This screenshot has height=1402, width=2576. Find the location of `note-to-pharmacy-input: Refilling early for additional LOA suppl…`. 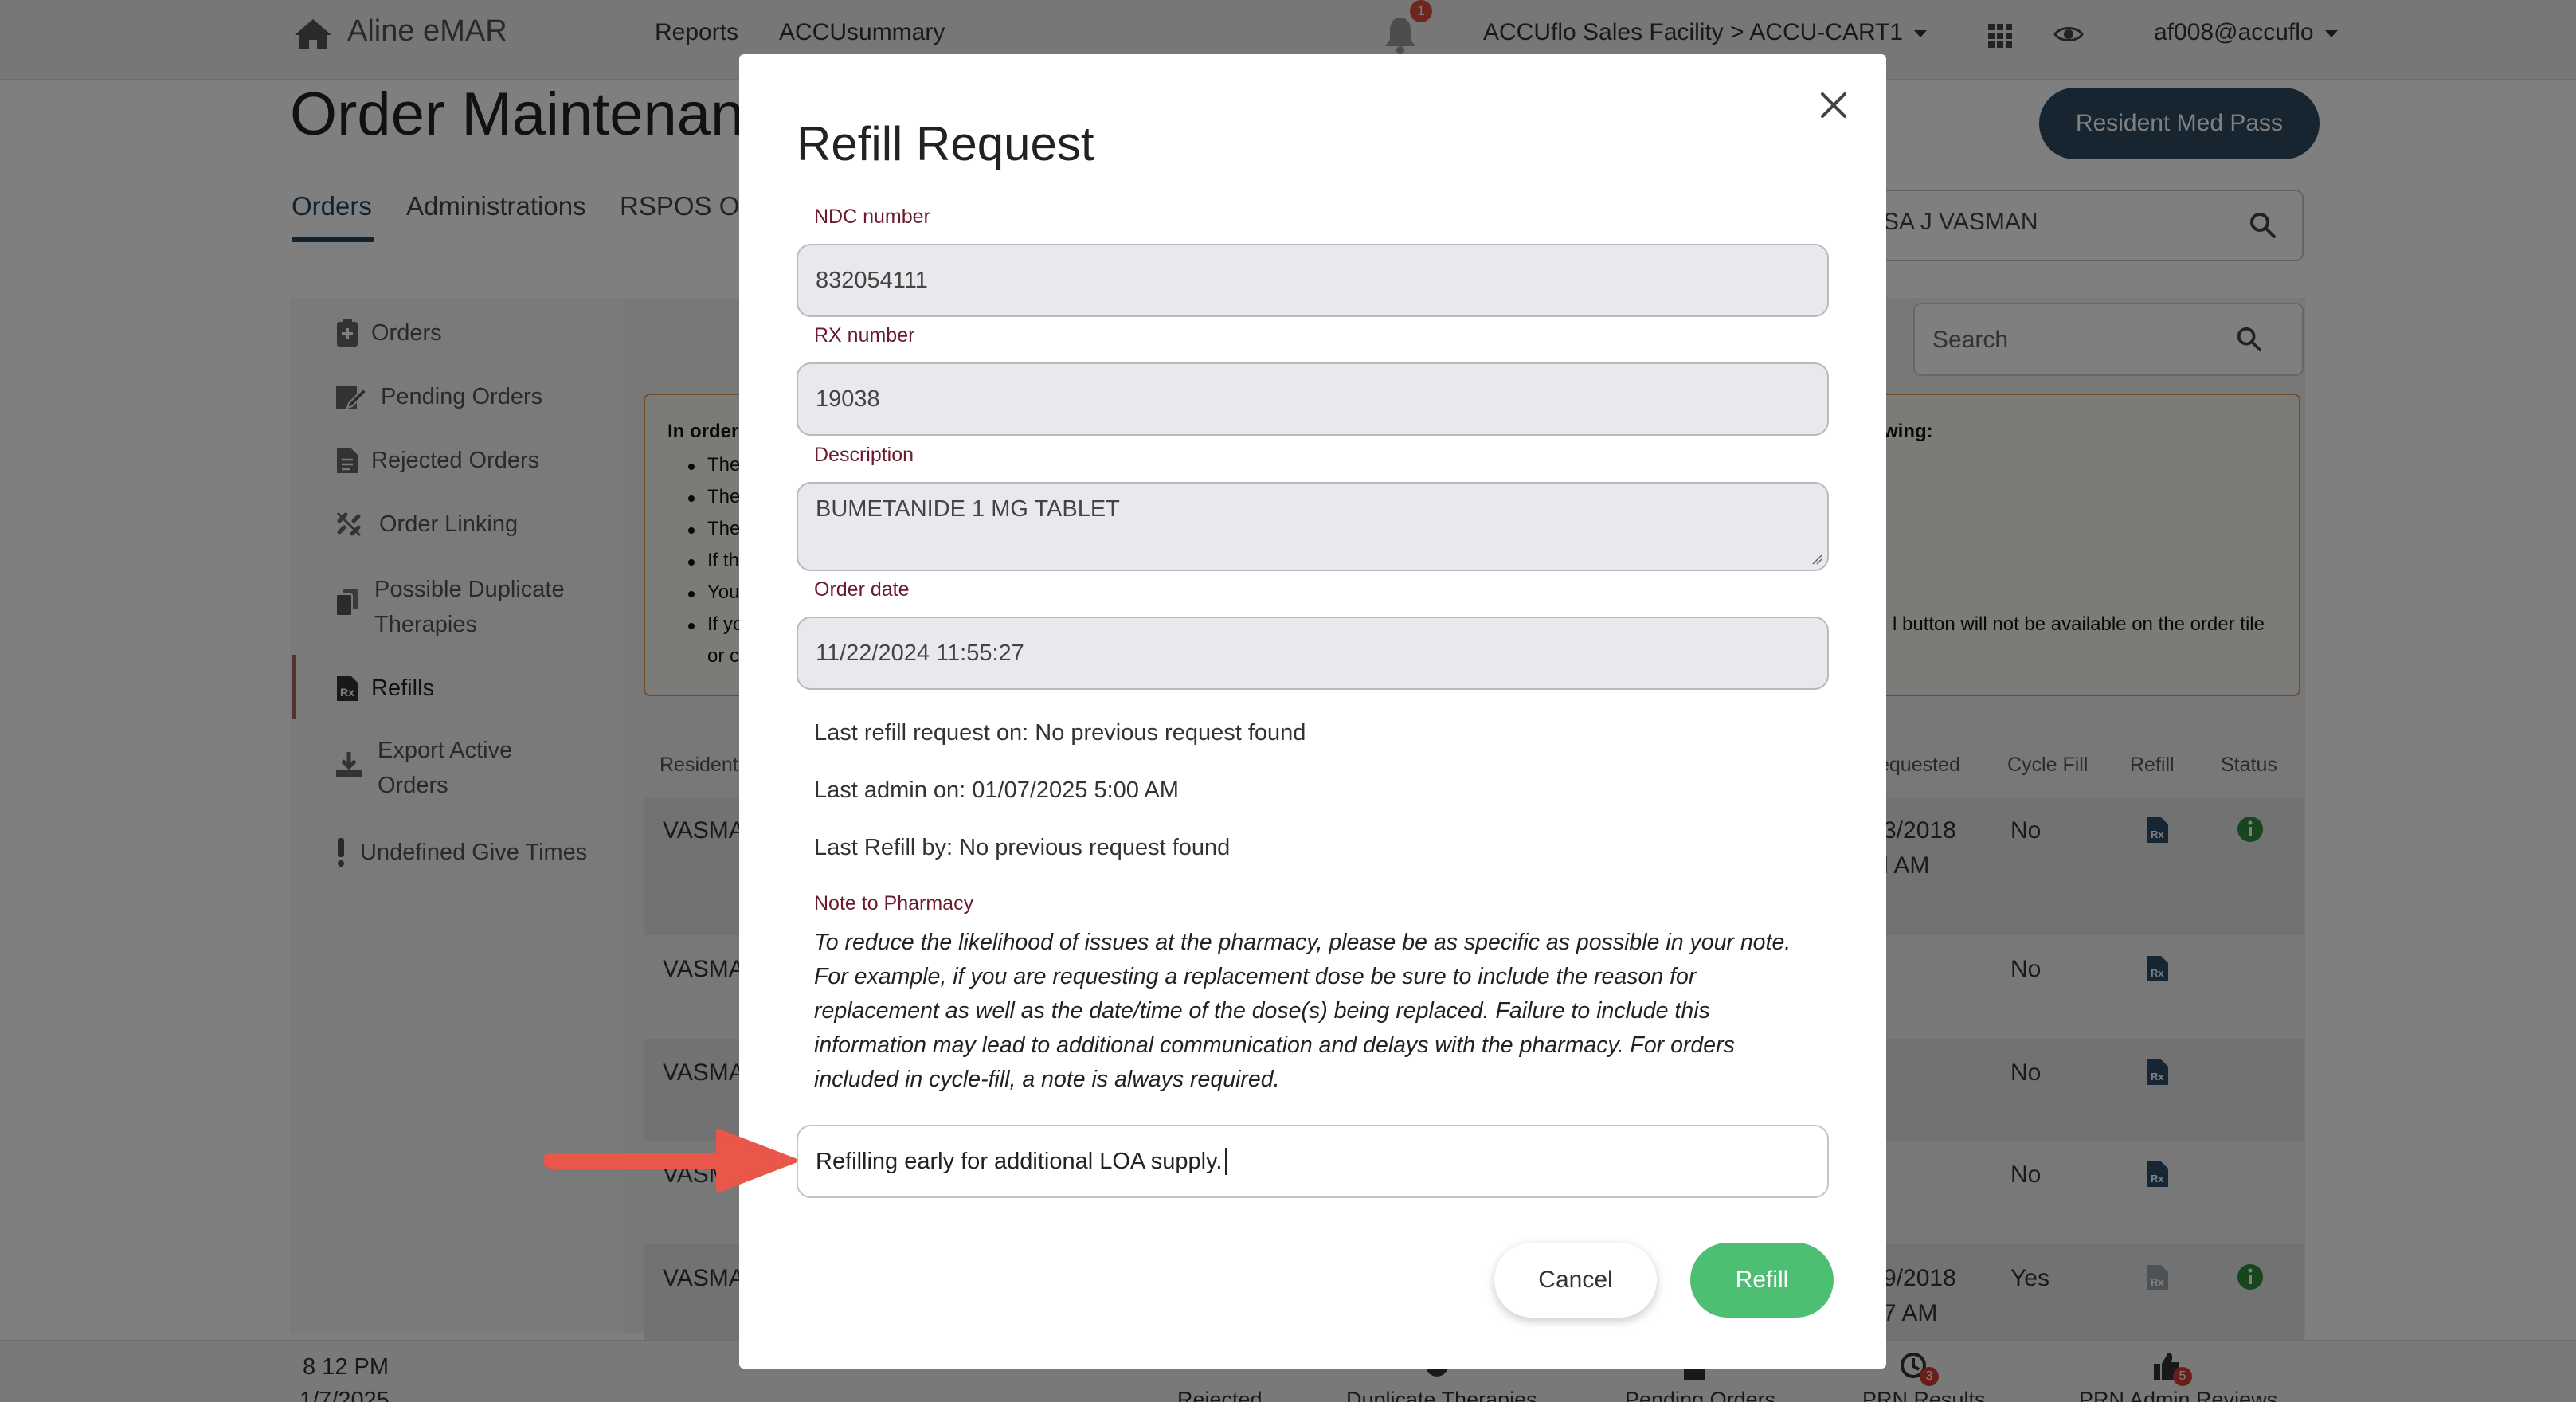

note-to-pharmacy-input: Refilling early for additional LOA suppl… is located at coordinates (1313, 1161).